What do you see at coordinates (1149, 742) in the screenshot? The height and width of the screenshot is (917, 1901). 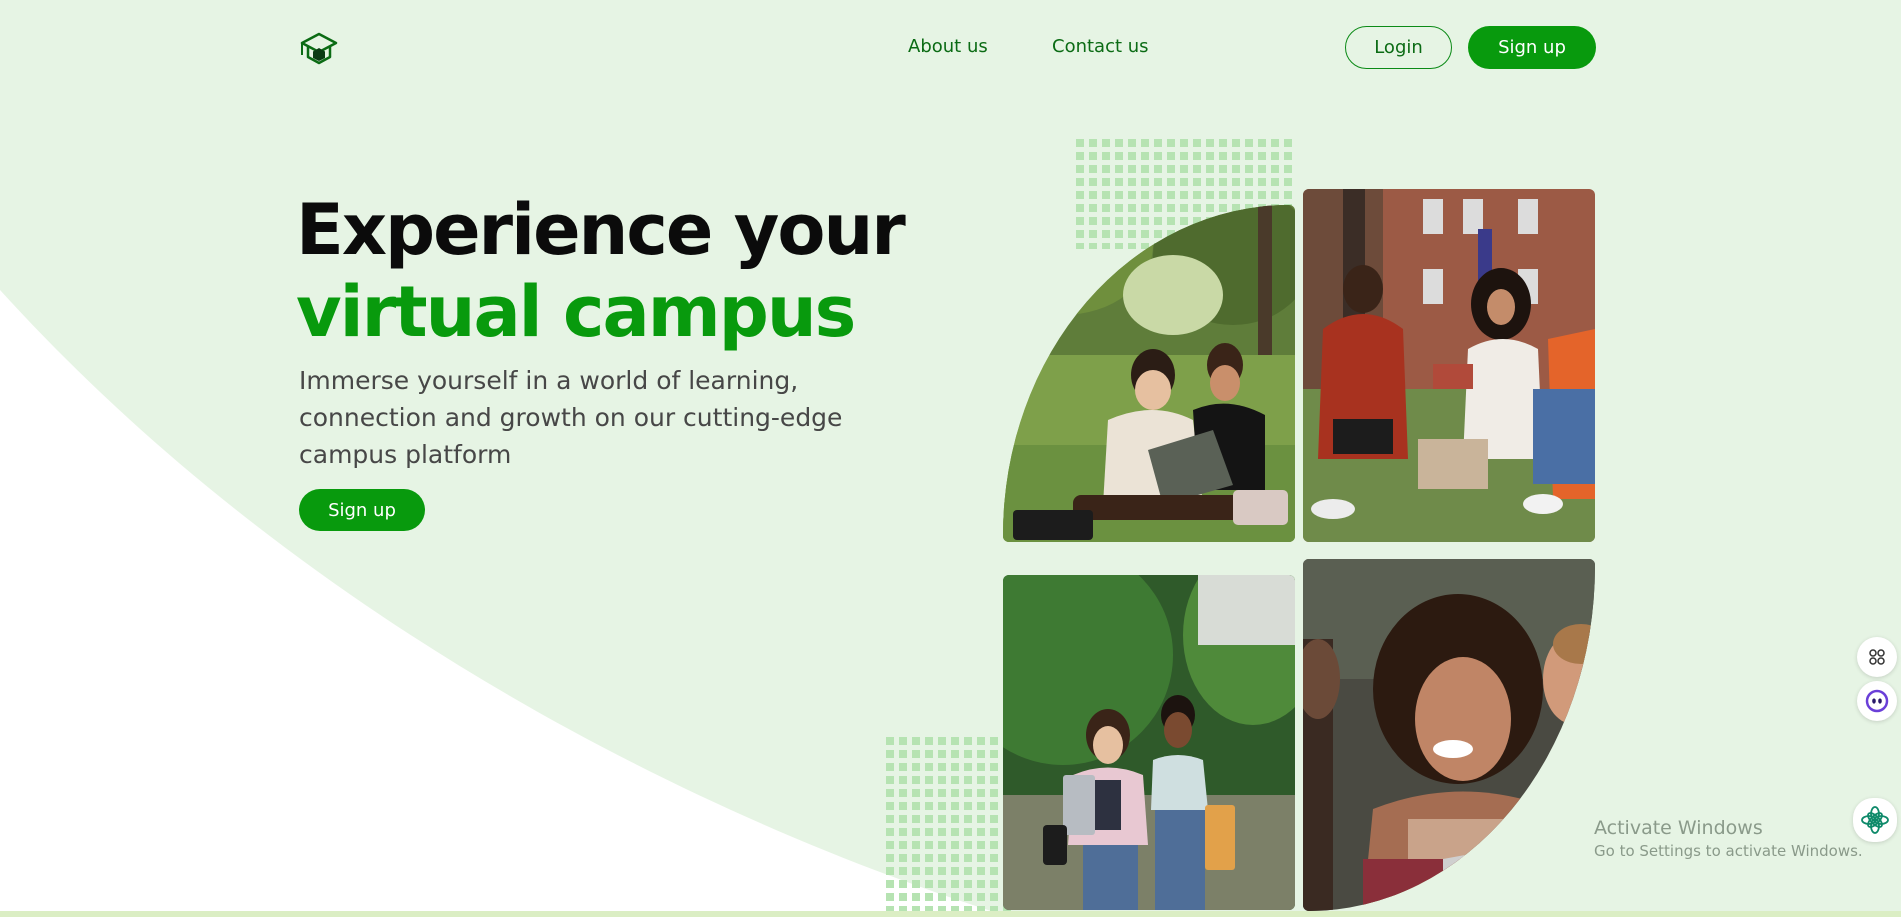 I see `gallery-photo-students-walking` at bounding box center [1149, 742].